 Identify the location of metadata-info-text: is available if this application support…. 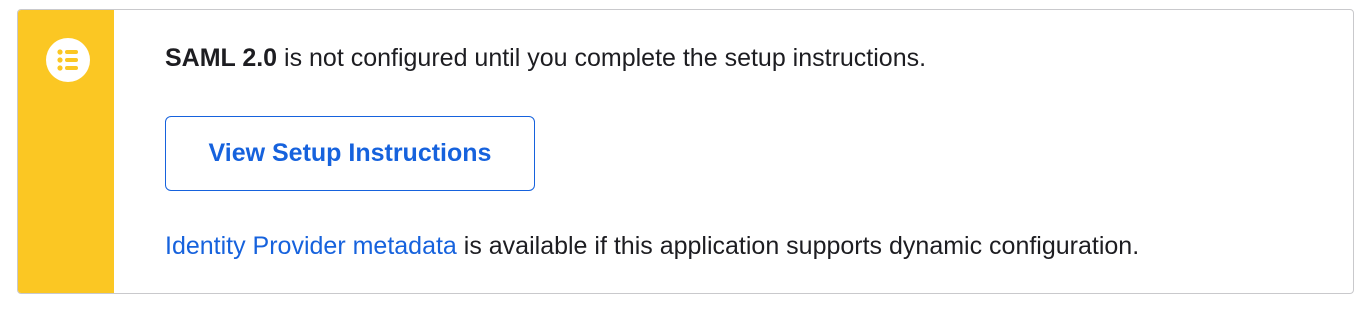
(798, 246).